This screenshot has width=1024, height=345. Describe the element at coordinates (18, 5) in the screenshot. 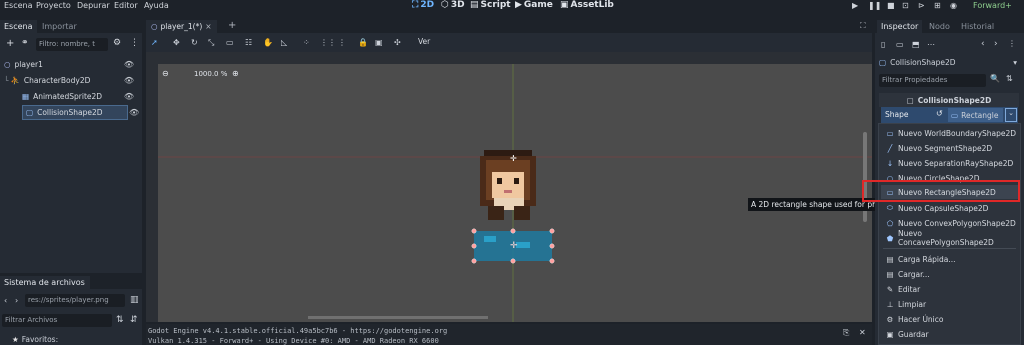

I see `menu-escena: Escena` at that location.